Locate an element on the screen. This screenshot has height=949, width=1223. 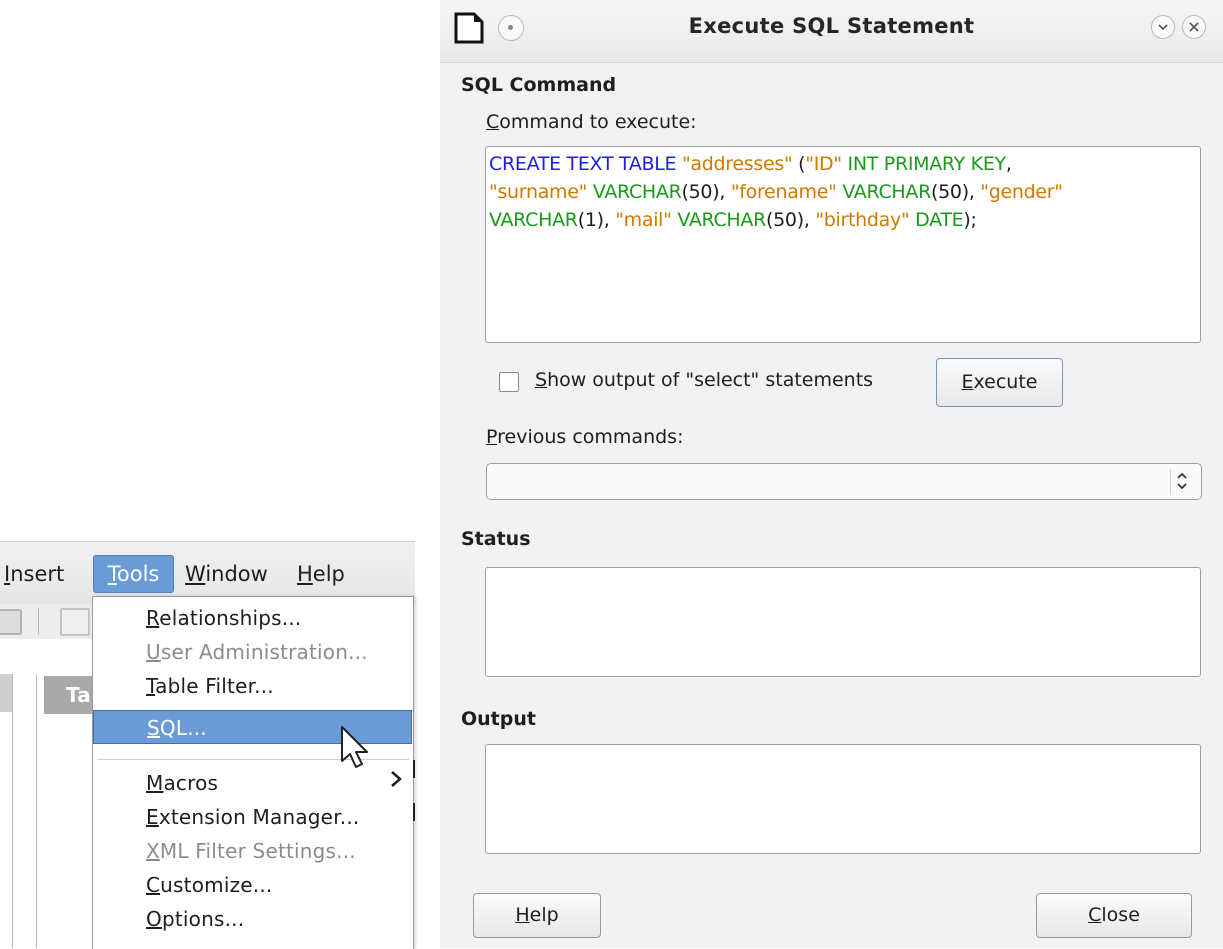
sql-command-heading: SQL Command is located at coordinates (539, 85).